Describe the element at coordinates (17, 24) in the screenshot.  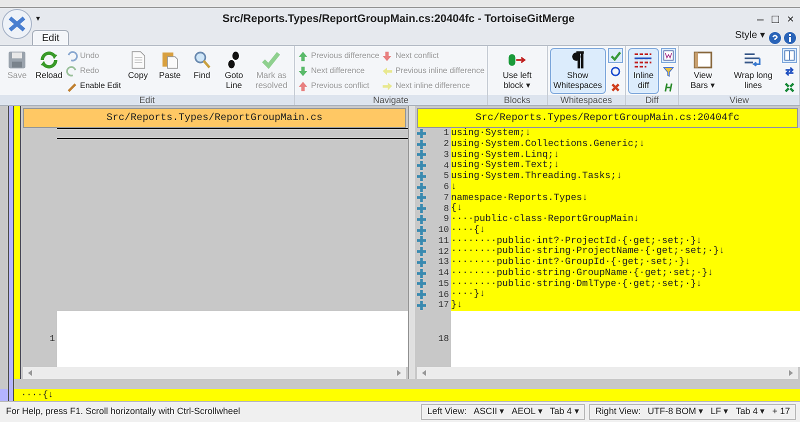
I see `app-logo-icon` at that location.